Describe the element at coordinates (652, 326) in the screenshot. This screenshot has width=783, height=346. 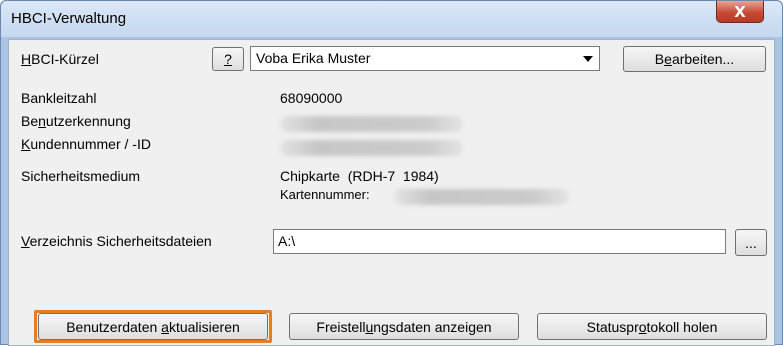
I see `statusprotokoll-holen-button: Statuspr o tokoll holen` at that location.